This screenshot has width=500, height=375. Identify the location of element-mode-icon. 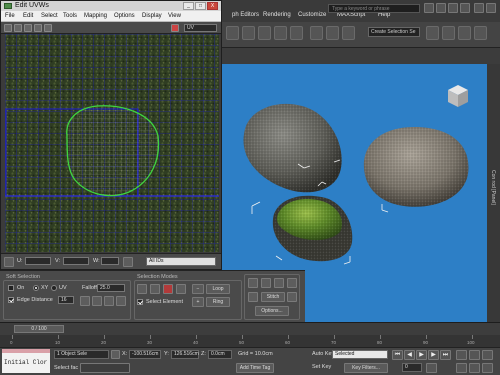
(181, 289).